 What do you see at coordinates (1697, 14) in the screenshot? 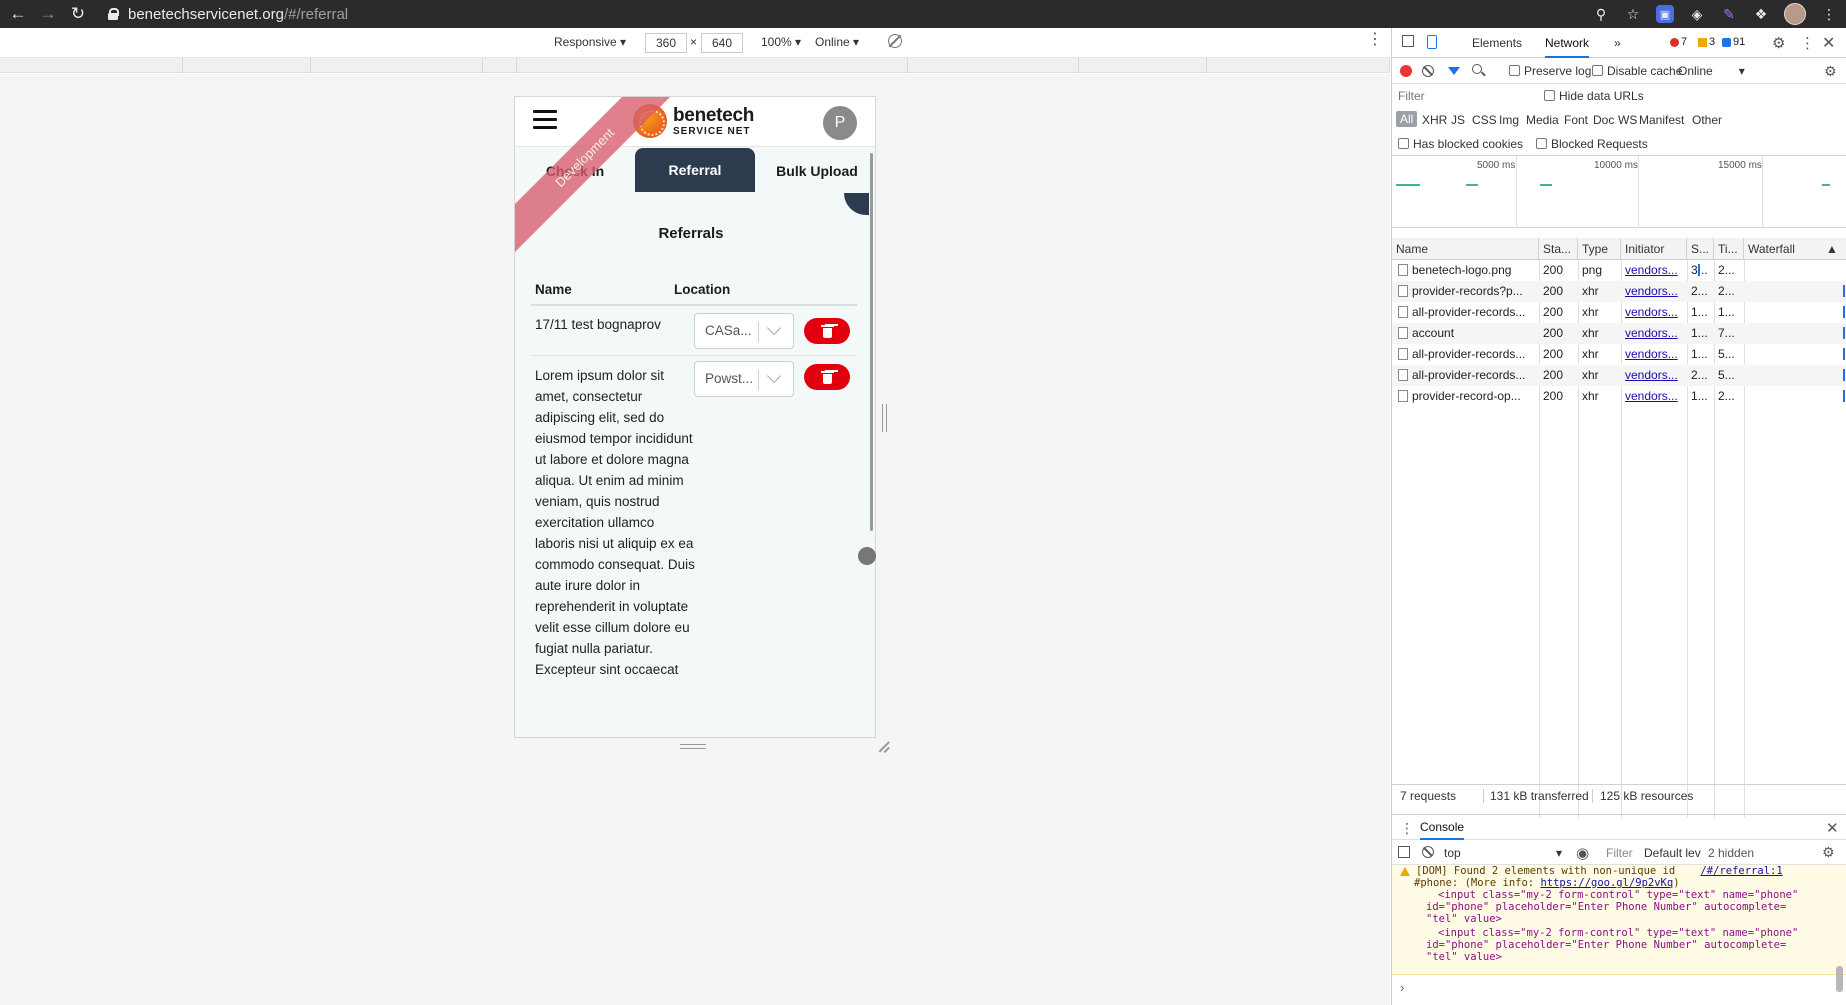
I see `extension-icon: ◈` at bounding box center [1697, 14].